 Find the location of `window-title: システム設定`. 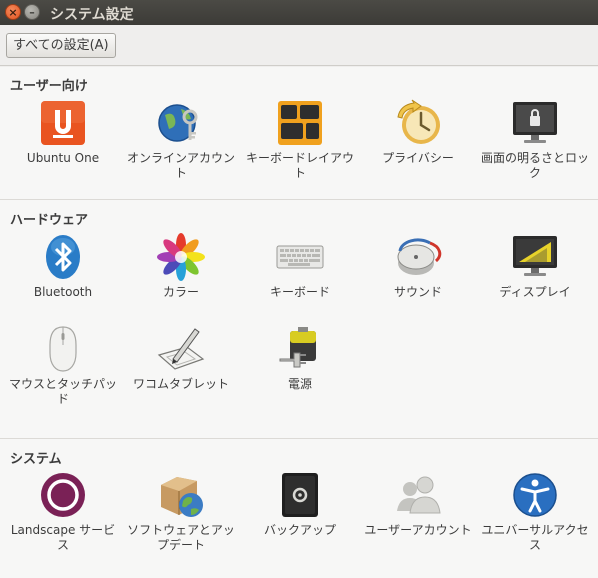

window-title: システム設定 is located at coordinates (92, 15).